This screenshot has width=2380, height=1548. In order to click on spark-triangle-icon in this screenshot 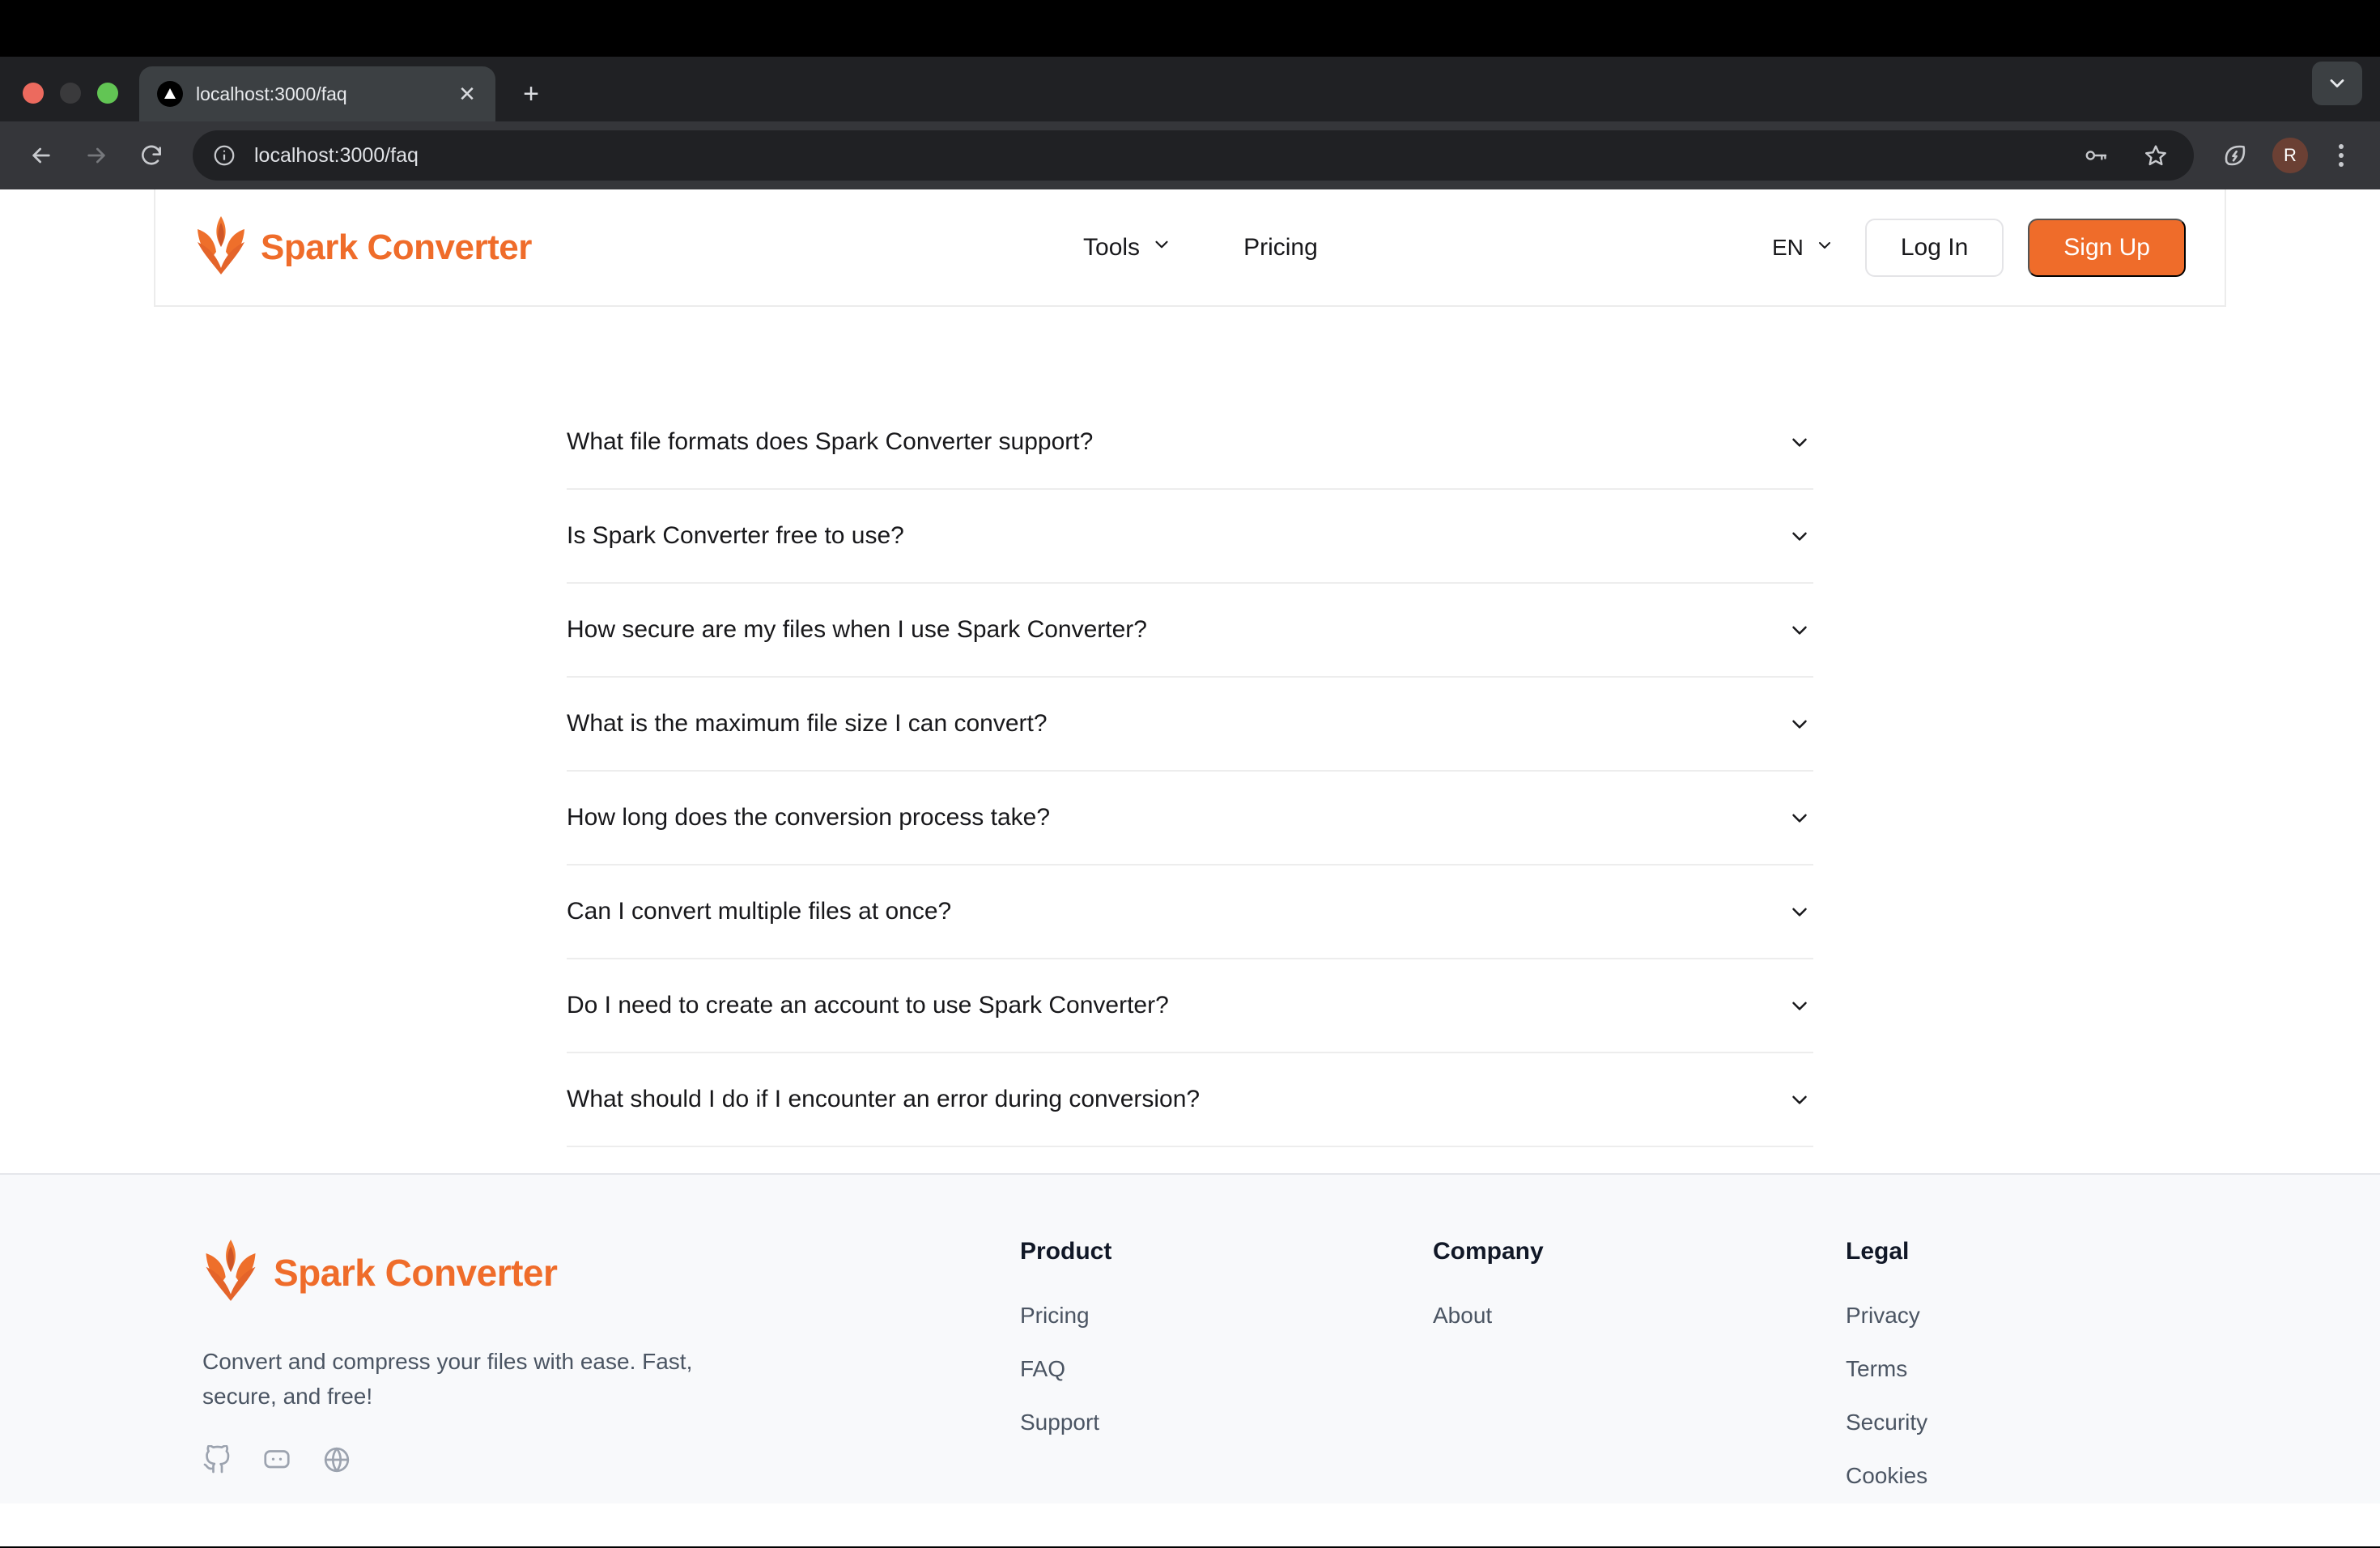, I will do `click(170, 94)`.